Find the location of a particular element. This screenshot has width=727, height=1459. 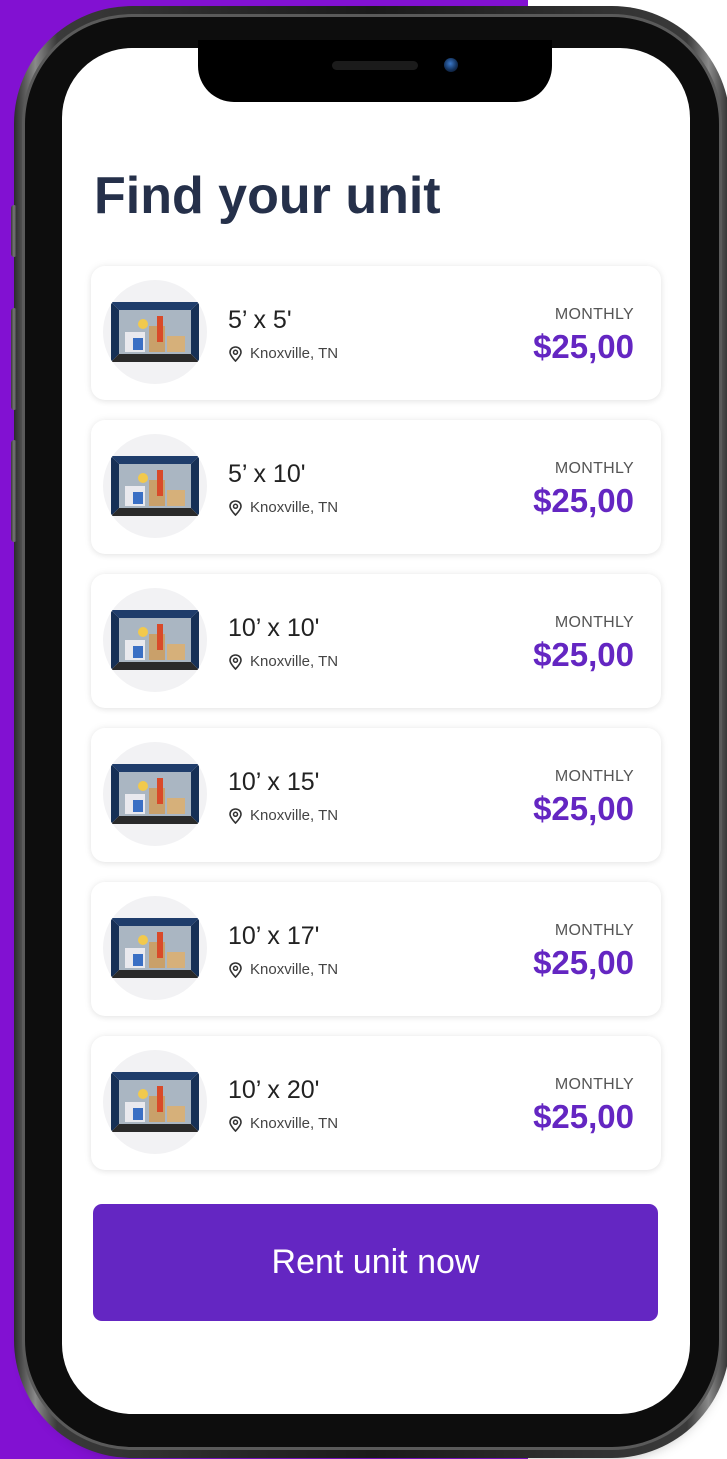

unit-card: 5’ x 5' Knoxville, TN MONTHLY $25,00 is located at coordinates (376, 333).